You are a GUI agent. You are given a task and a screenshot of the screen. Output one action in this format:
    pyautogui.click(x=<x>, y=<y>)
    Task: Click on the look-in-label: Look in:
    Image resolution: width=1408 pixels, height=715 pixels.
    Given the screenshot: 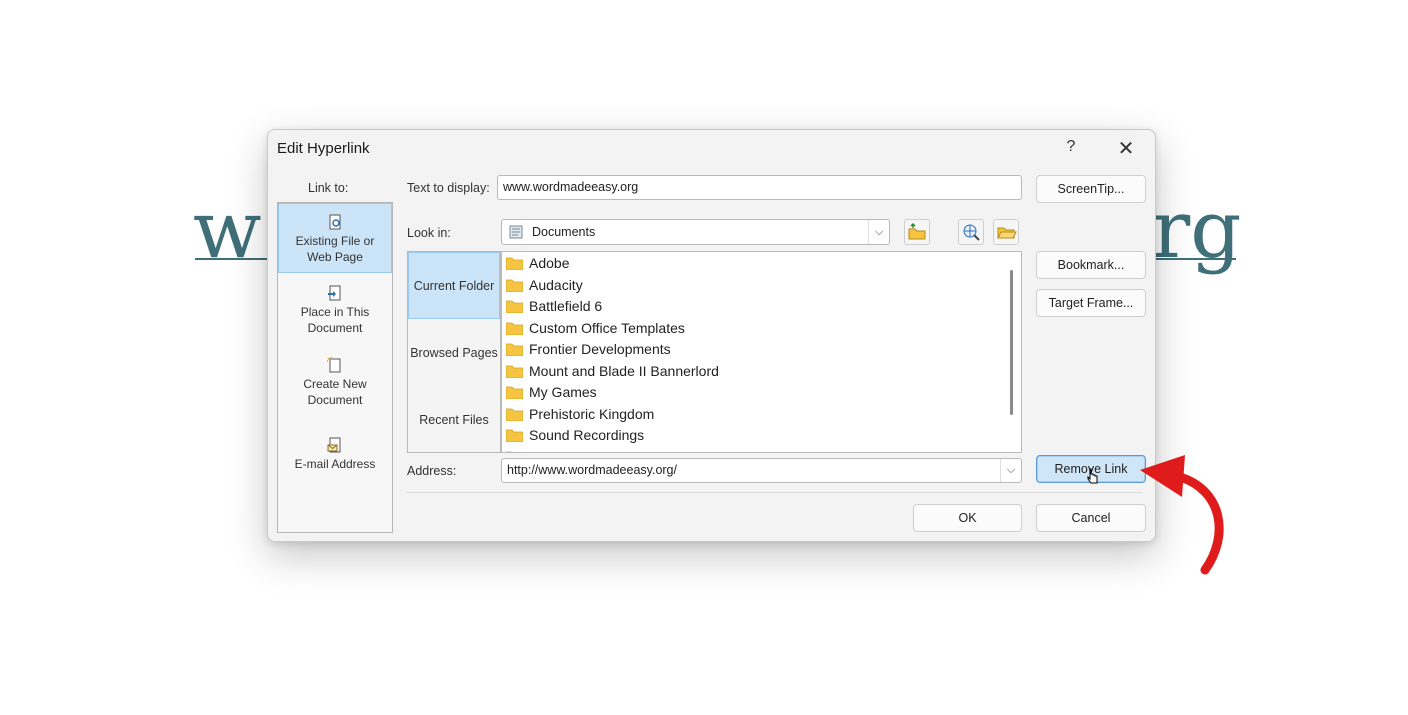 What is the action you would take?
    pyautogui.click(x=429, y=233)
    